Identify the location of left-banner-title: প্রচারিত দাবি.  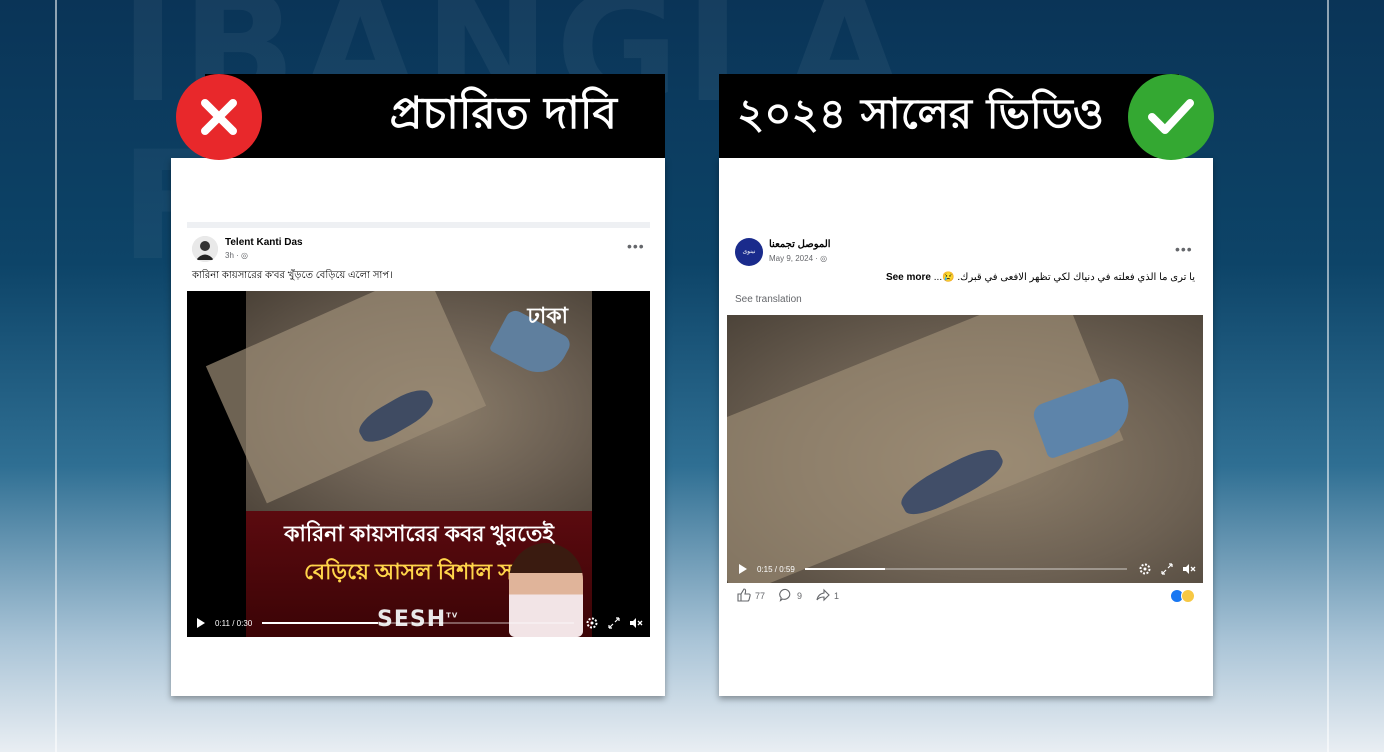
(435, 116).